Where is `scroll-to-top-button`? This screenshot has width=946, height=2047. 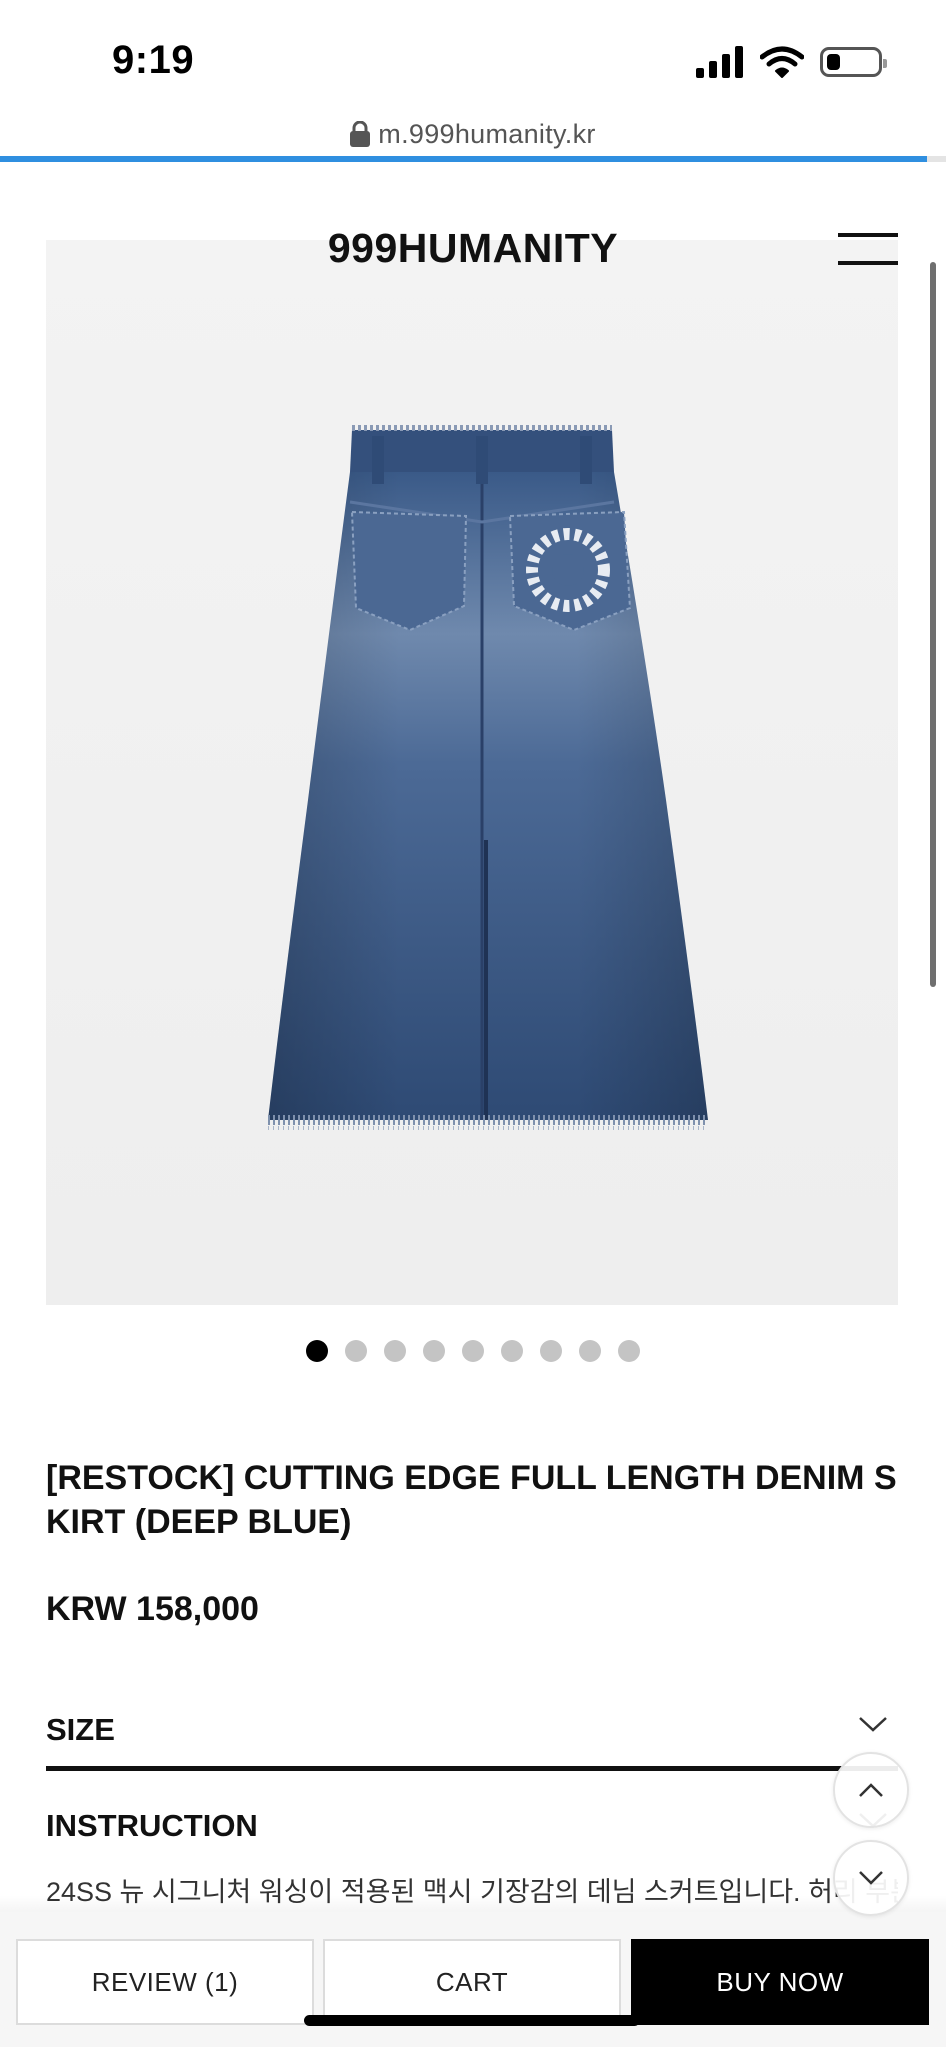
scroll-to-top-button is located at coordinates (871, 1790).